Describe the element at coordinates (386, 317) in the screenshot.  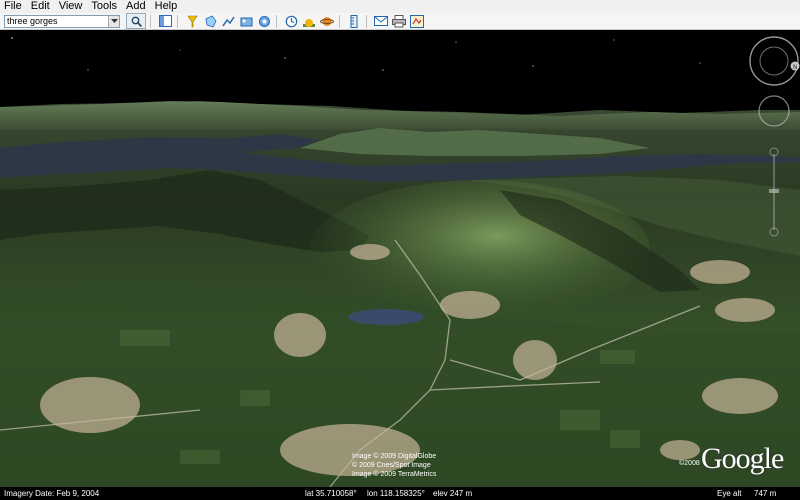
I see `small-reservoir` at that location.